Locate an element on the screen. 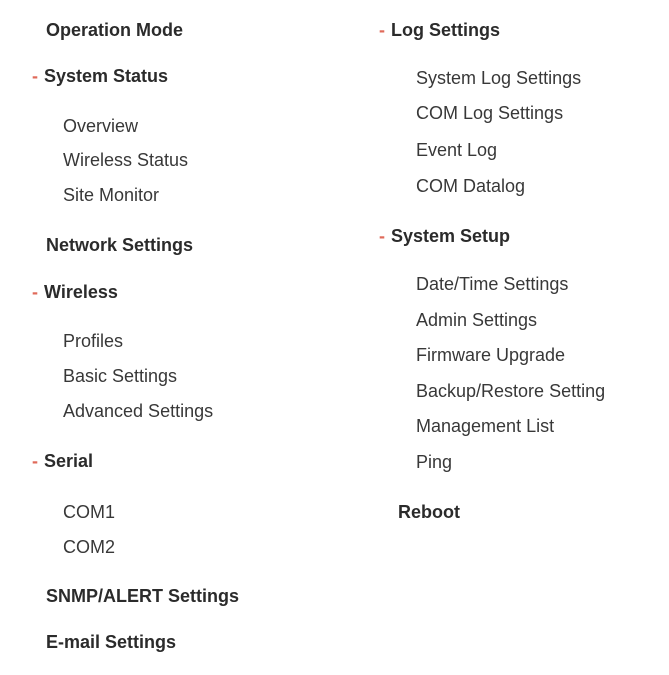 This screenshot has width=669, height=675. menu-operation-mode-label: Operation Mode is located at coordinates (115, 30).